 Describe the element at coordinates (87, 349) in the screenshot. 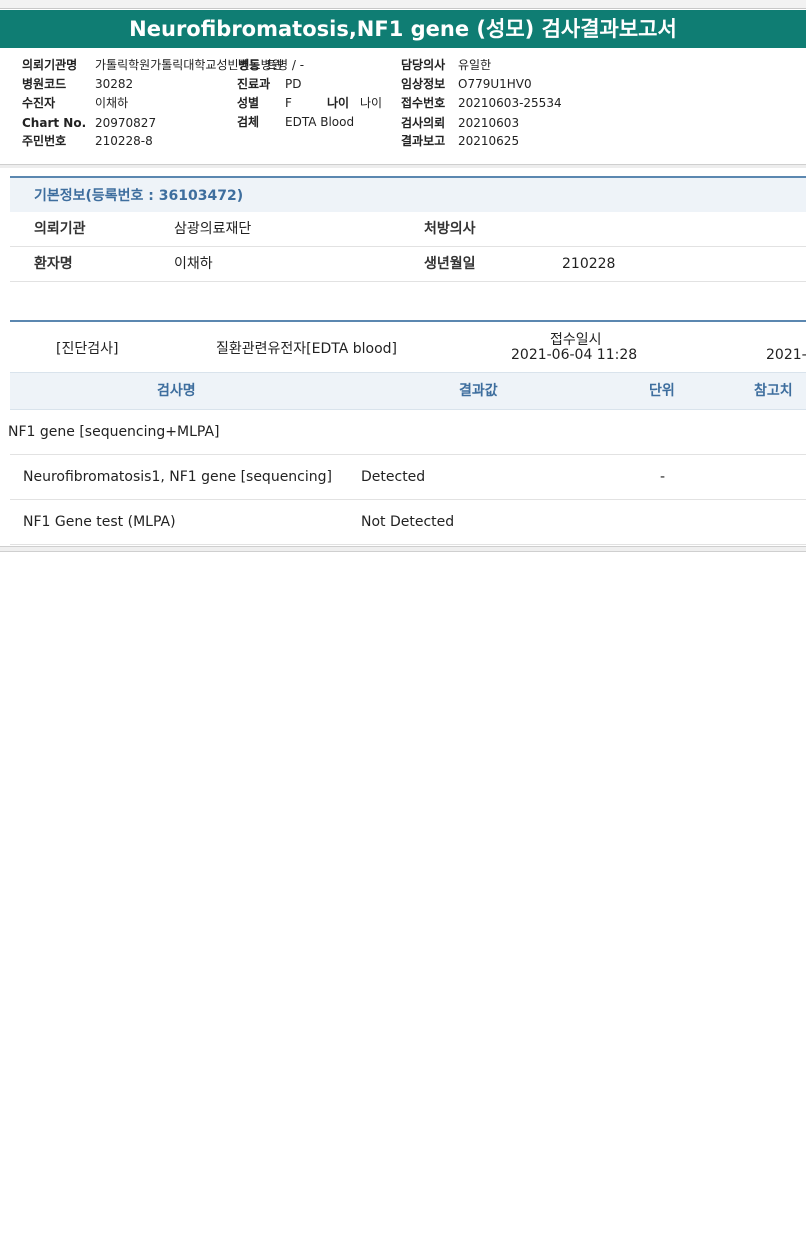

I see `test-category: [진단검사]` at that location.